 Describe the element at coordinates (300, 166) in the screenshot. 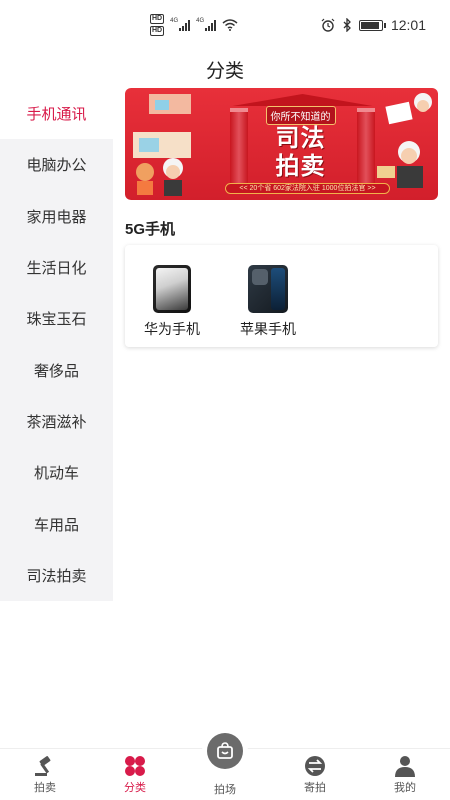

I see `banner-title-line2: 拍卖` at that location.